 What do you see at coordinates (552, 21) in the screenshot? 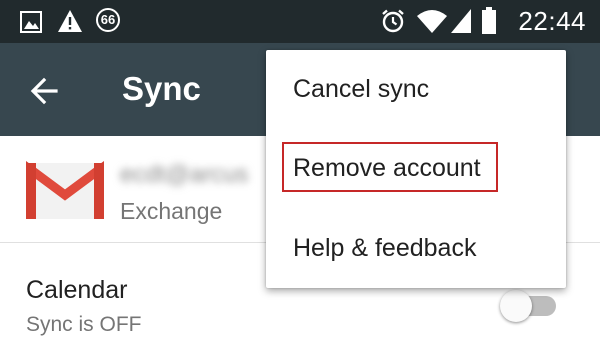
I see `clock-time: 22:44` at bounding box center [552, 21].